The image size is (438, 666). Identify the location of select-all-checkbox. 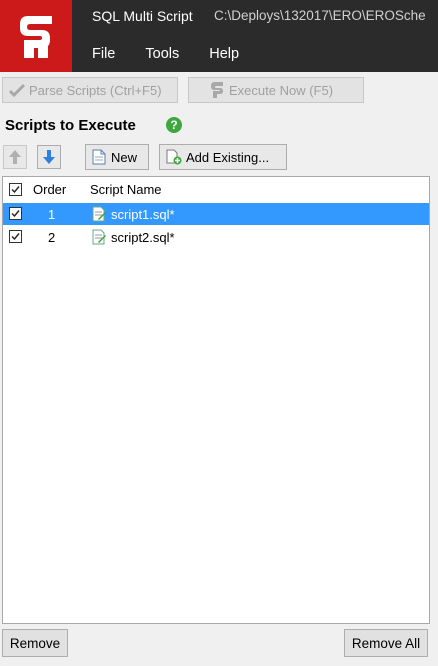
(15, 189).